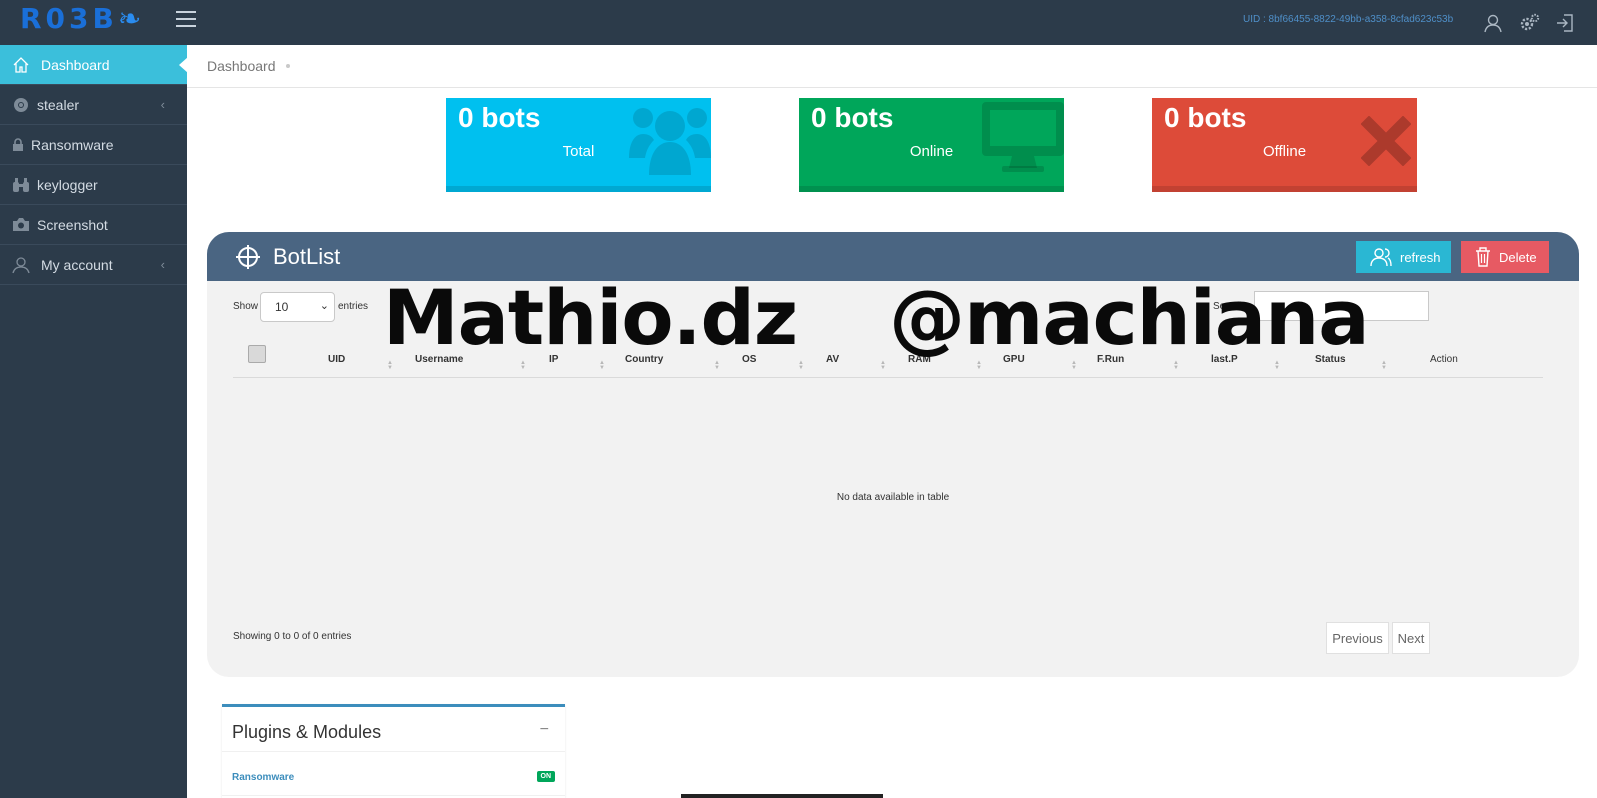 This screenshot has width=1597, height=798. What do you see at coordinates (58, 104) in the screenshot?
I see `sidebar-item-label: stealer` at bounding box center [58, 104].